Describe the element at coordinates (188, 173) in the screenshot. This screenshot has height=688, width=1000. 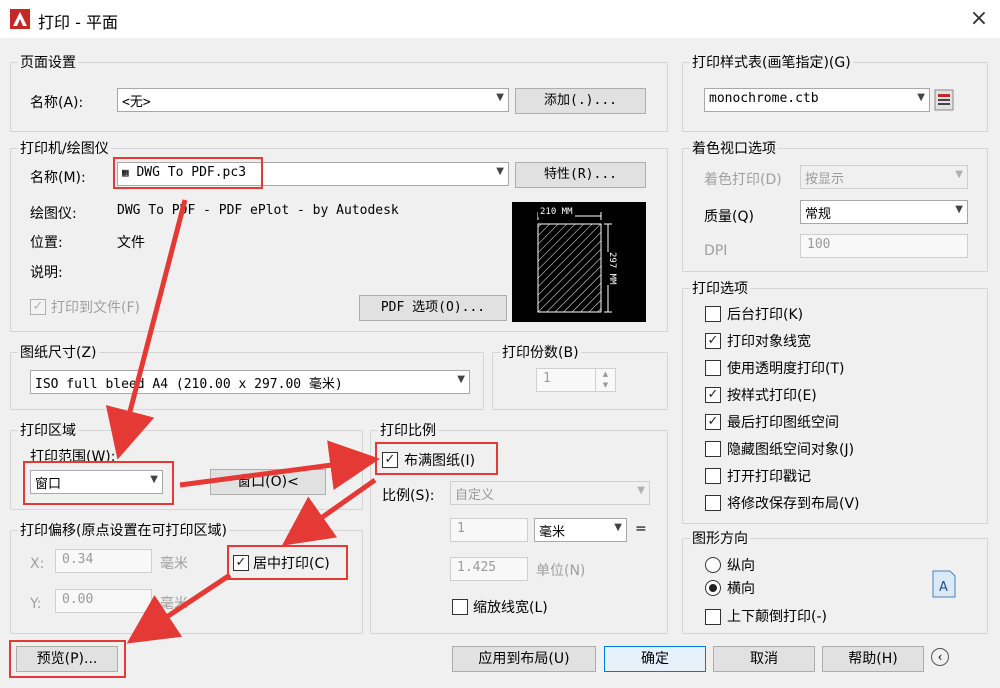
I see `highlight-printer-name` at that location.